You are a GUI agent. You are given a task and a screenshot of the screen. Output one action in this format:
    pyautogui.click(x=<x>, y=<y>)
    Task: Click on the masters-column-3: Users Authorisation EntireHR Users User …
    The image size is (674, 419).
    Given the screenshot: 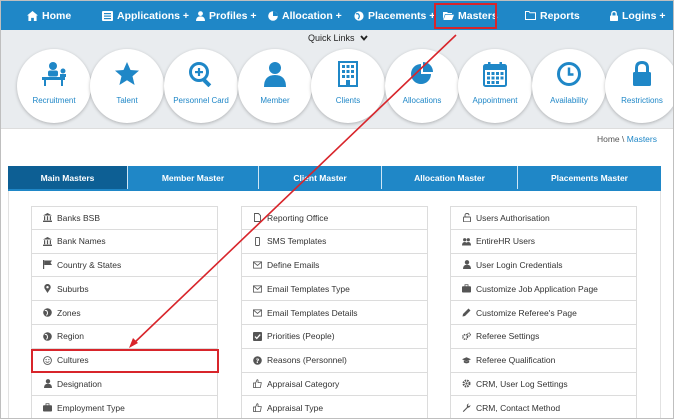 What is the action you would take?
    pyautogui.click(x=543, y=312)
    